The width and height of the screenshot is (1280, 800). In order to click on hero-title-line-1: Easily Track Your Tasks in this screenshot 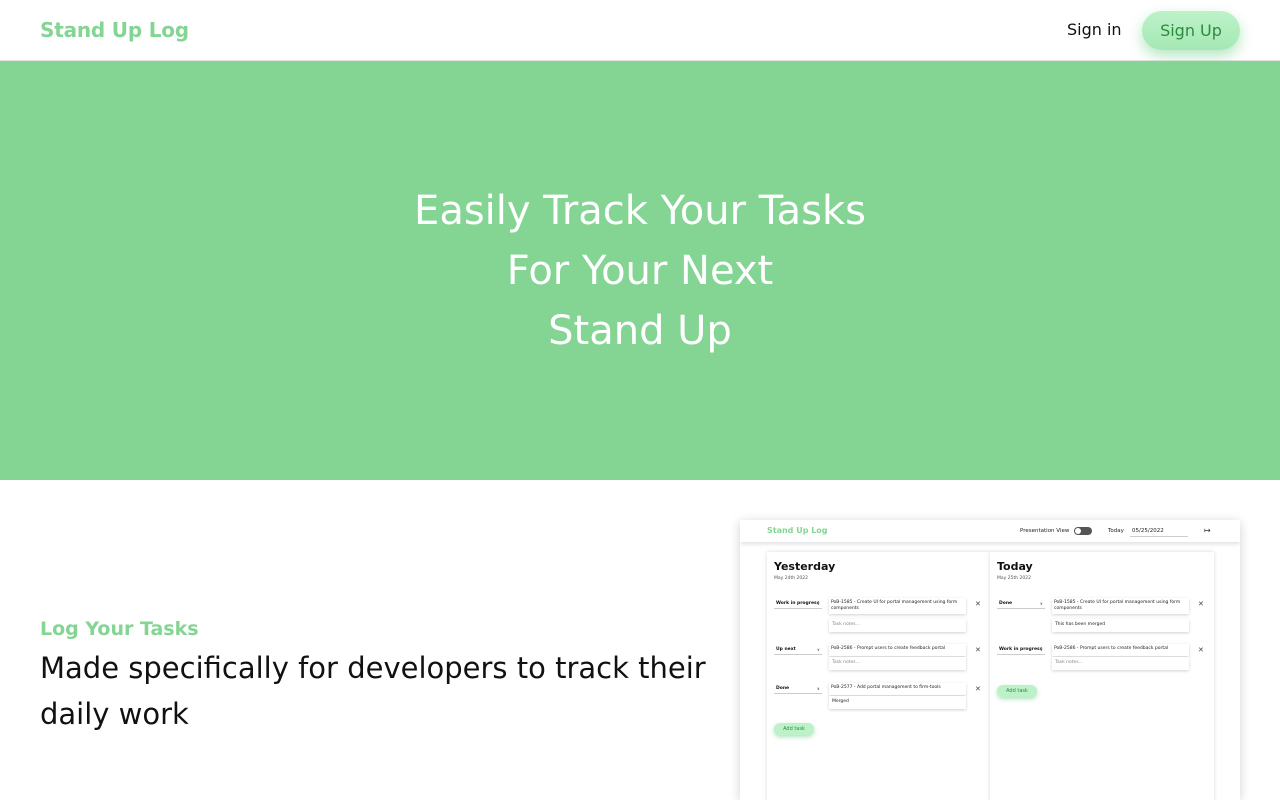, I will do `click(640, 211)`.